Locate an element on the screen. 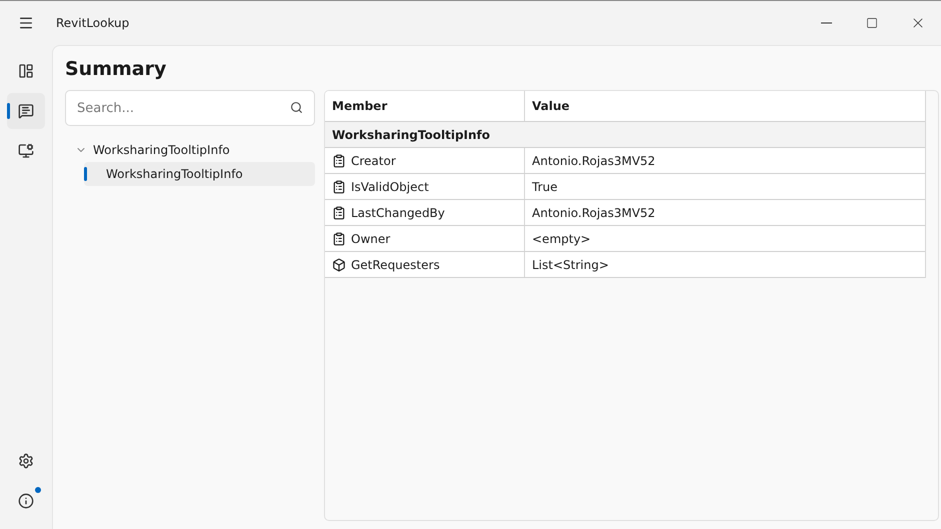 This screenshot has width=941, height=529. page-title: Summary is located at coordinates (116, 69).